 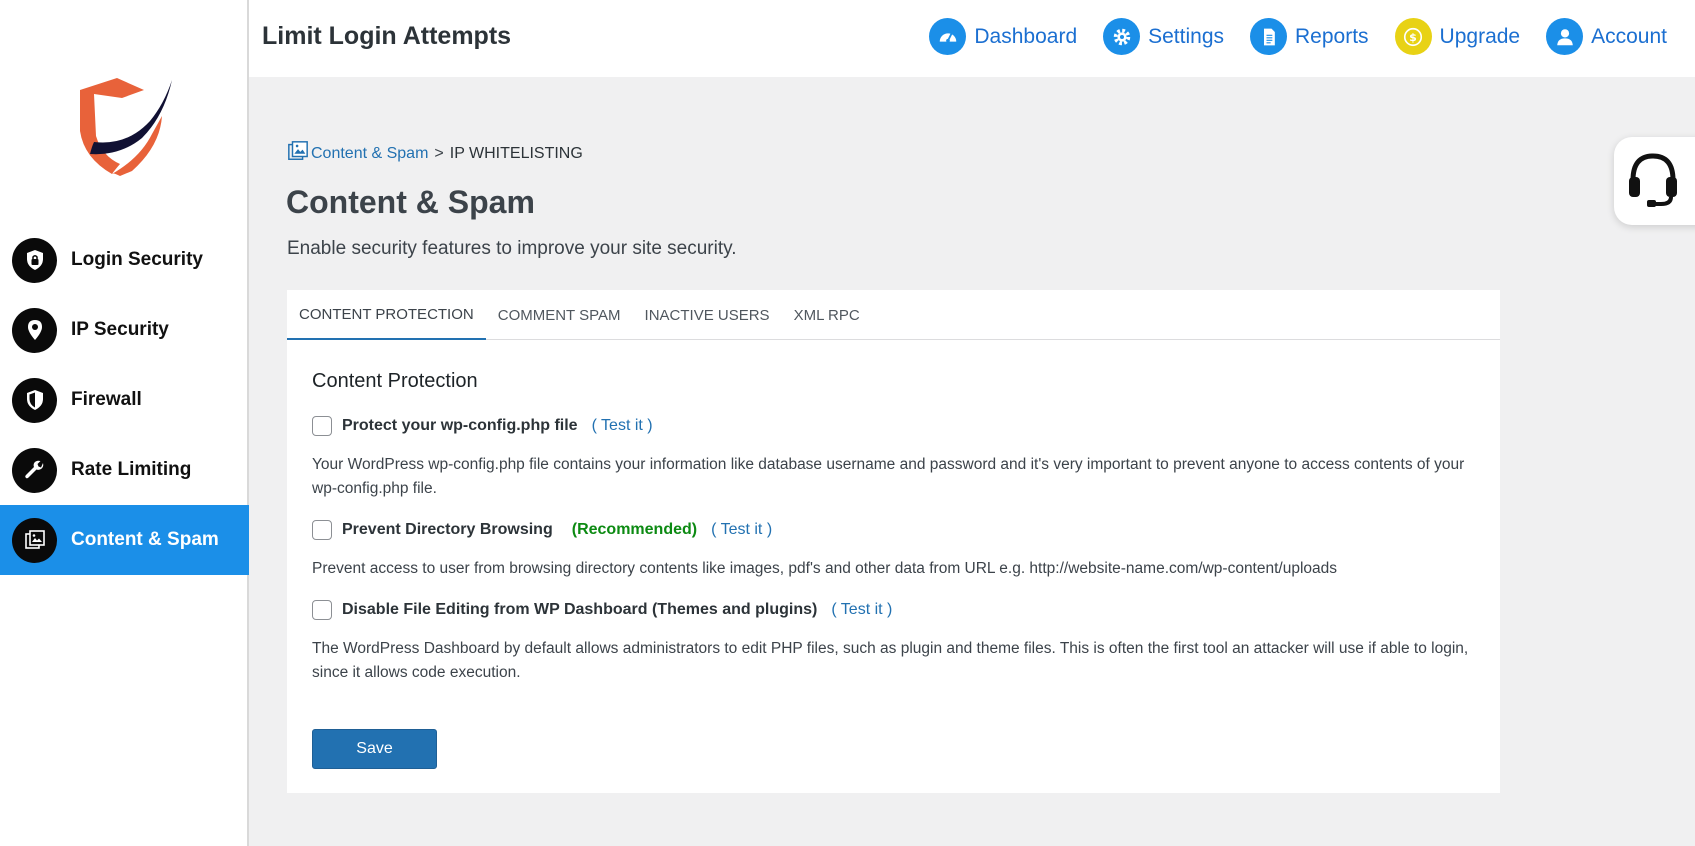 I want to click on sidebar-item-label: Firewall, so click(x=106, y=399).